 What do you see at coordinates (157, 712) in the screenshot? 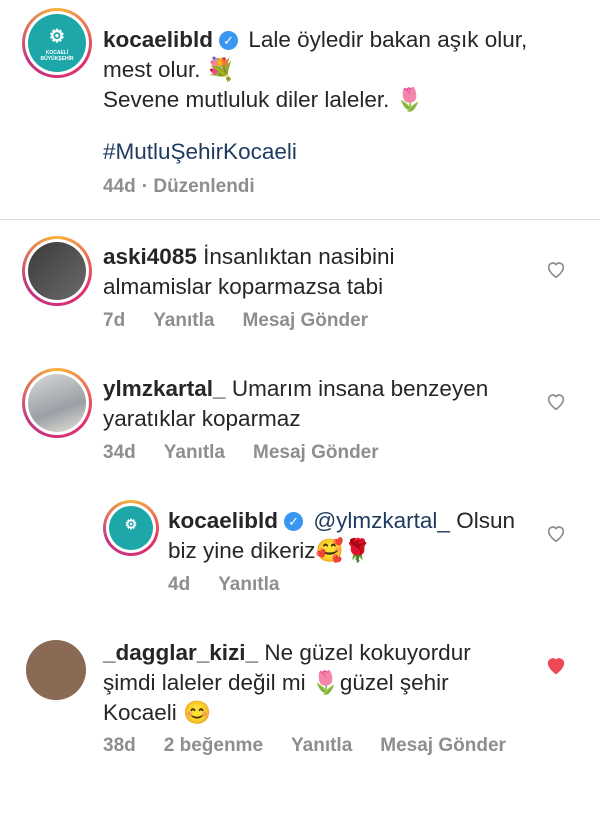
I see `comment-text: Kocaeli 😊` at bounding box center [157, 712].